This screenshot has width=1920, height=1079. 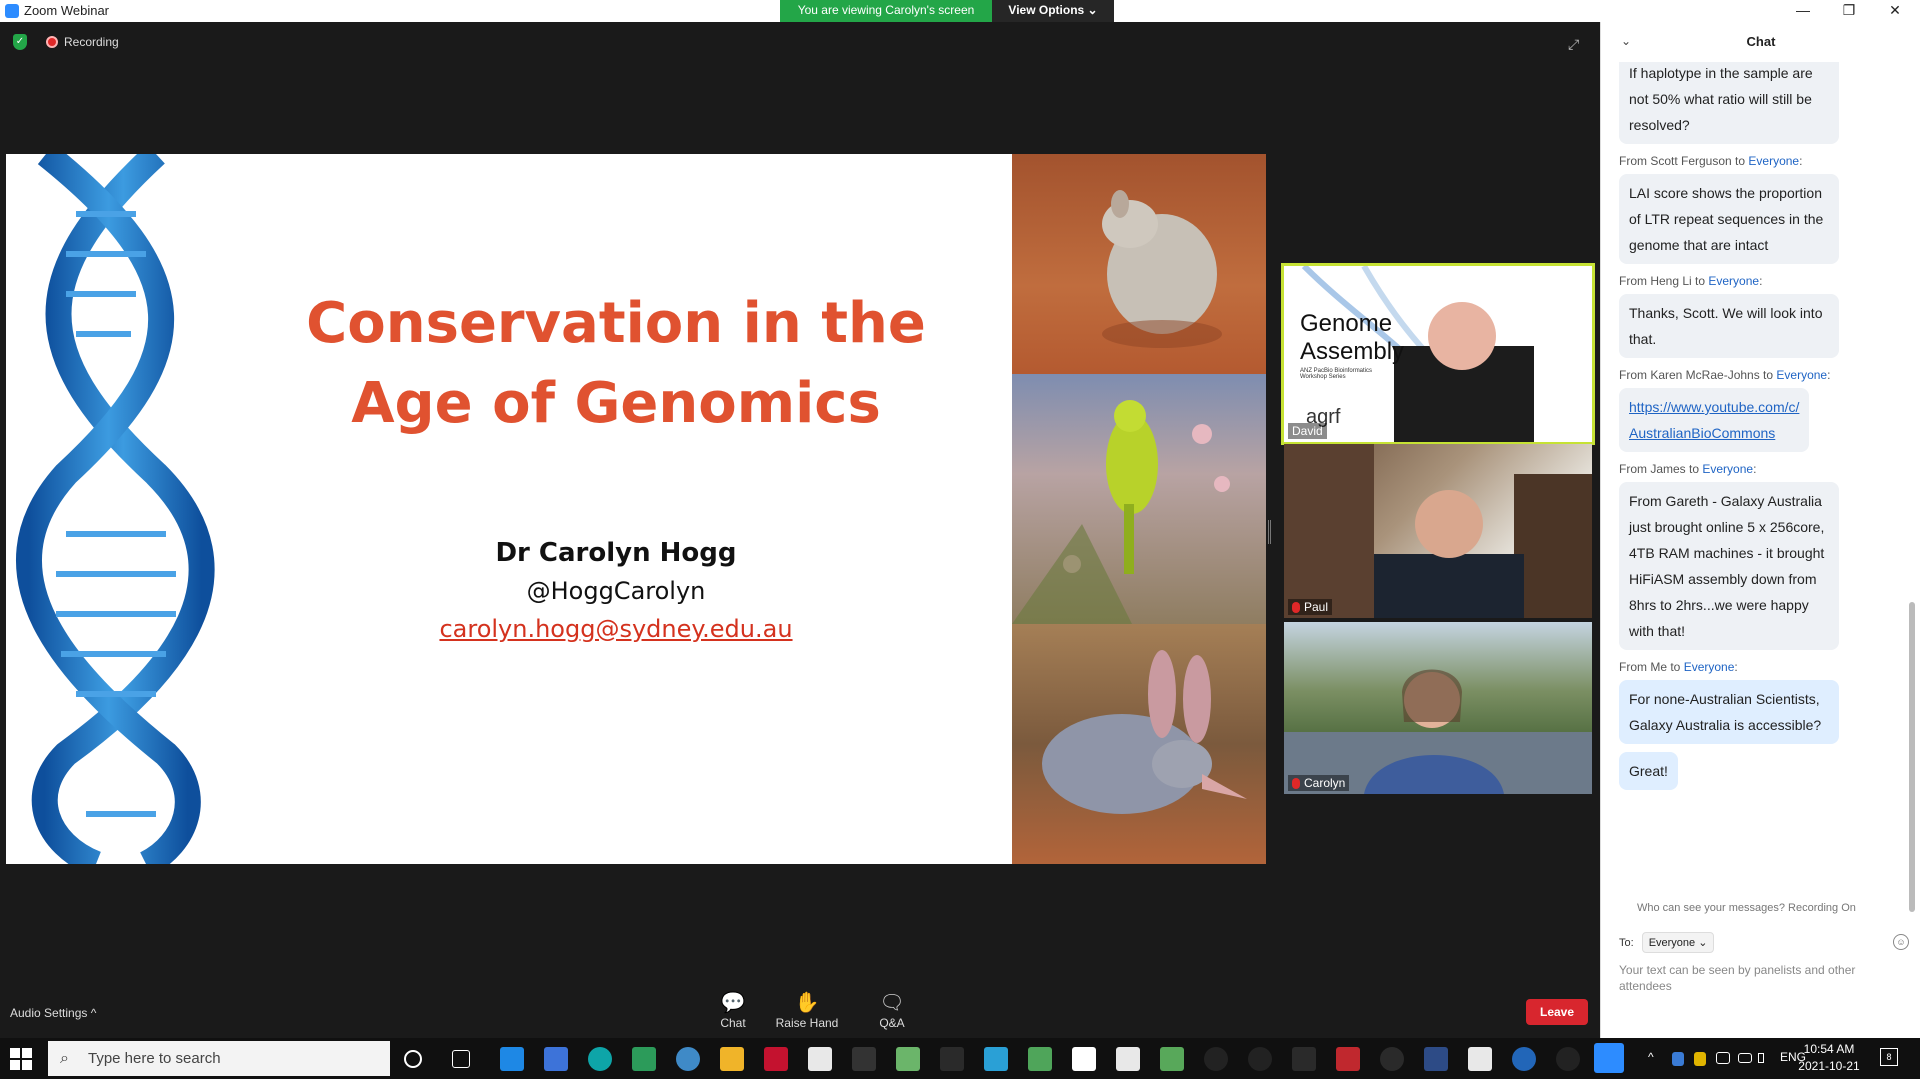 I want to click on chat-scrollbar, so click(x=1912, y=492).